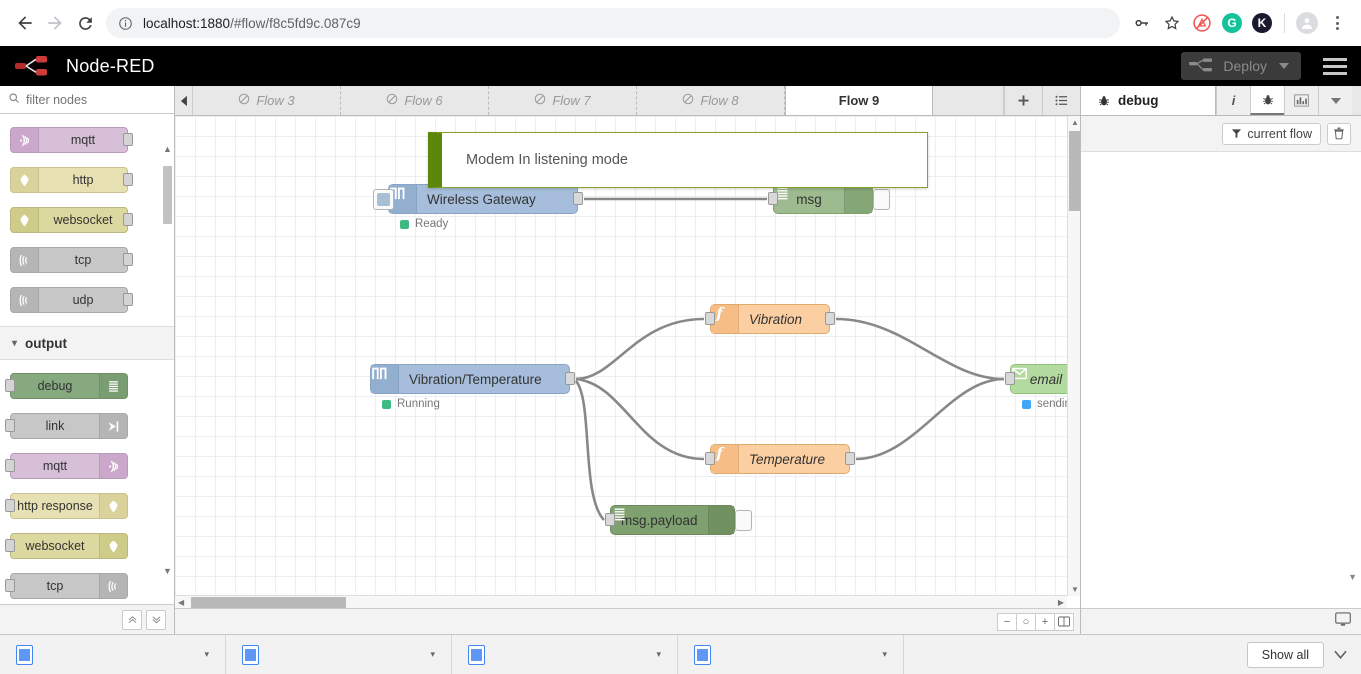 The image size is (1361, 674). I want to click on close-downloads-button, so click(1340, 654).